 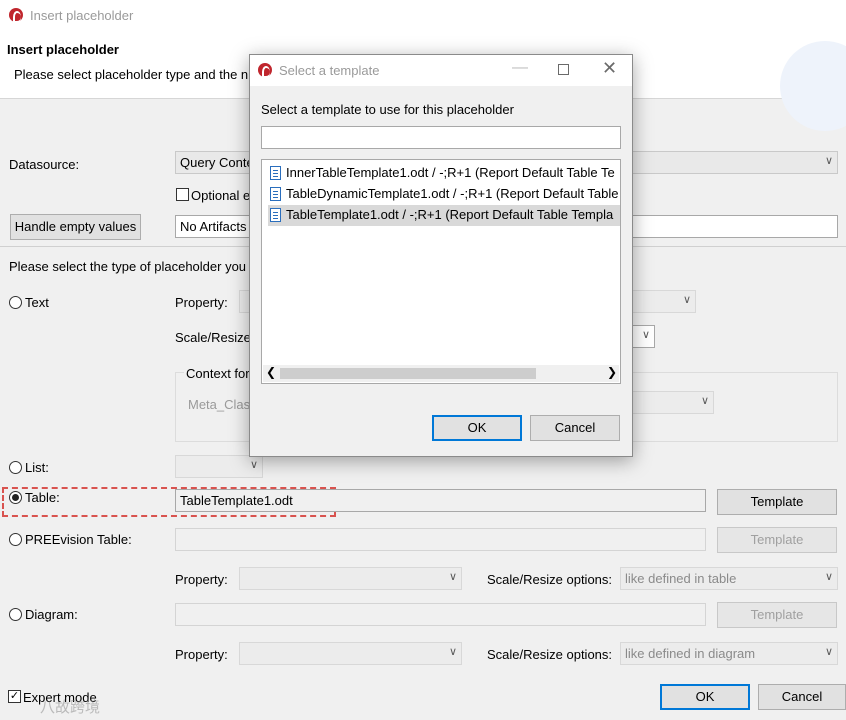 I want to click on table-option-label: Table:, so click(x=42, y=497).